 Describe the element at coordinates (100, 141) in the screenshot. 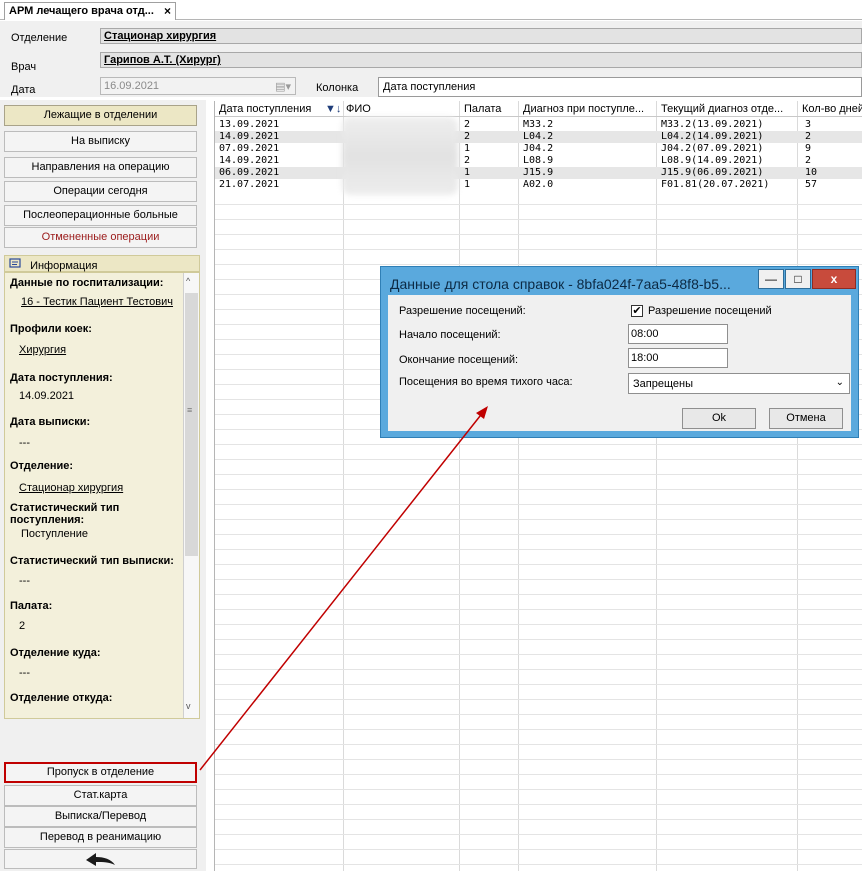

I see `nav-button-discharge: На выписку` at that location.